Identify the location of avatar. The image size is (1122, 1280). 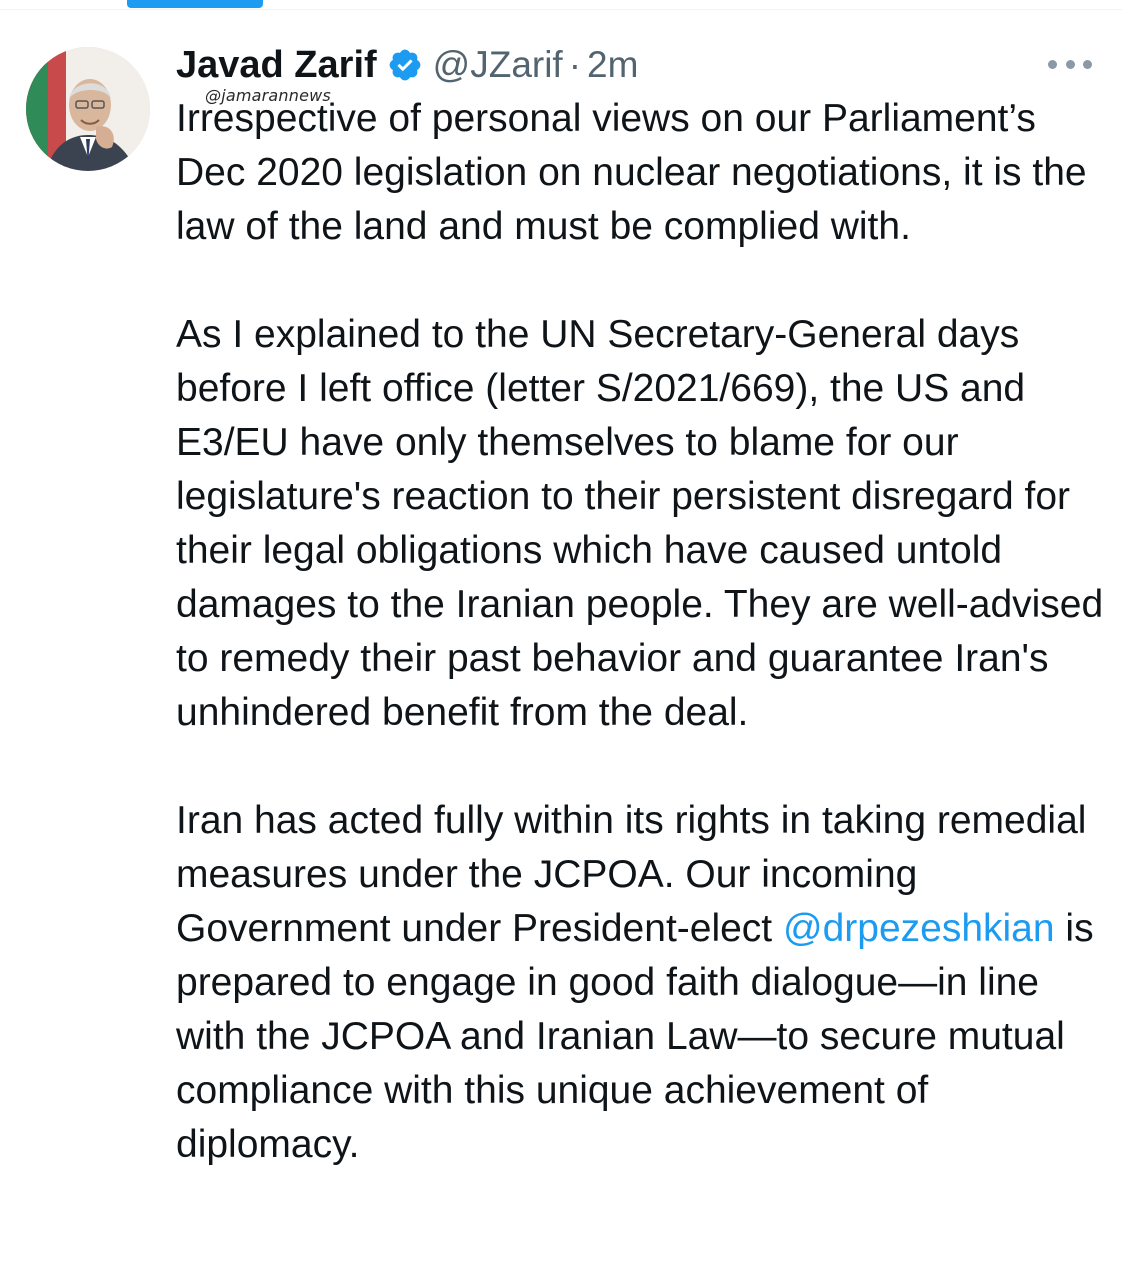
(88, 109).